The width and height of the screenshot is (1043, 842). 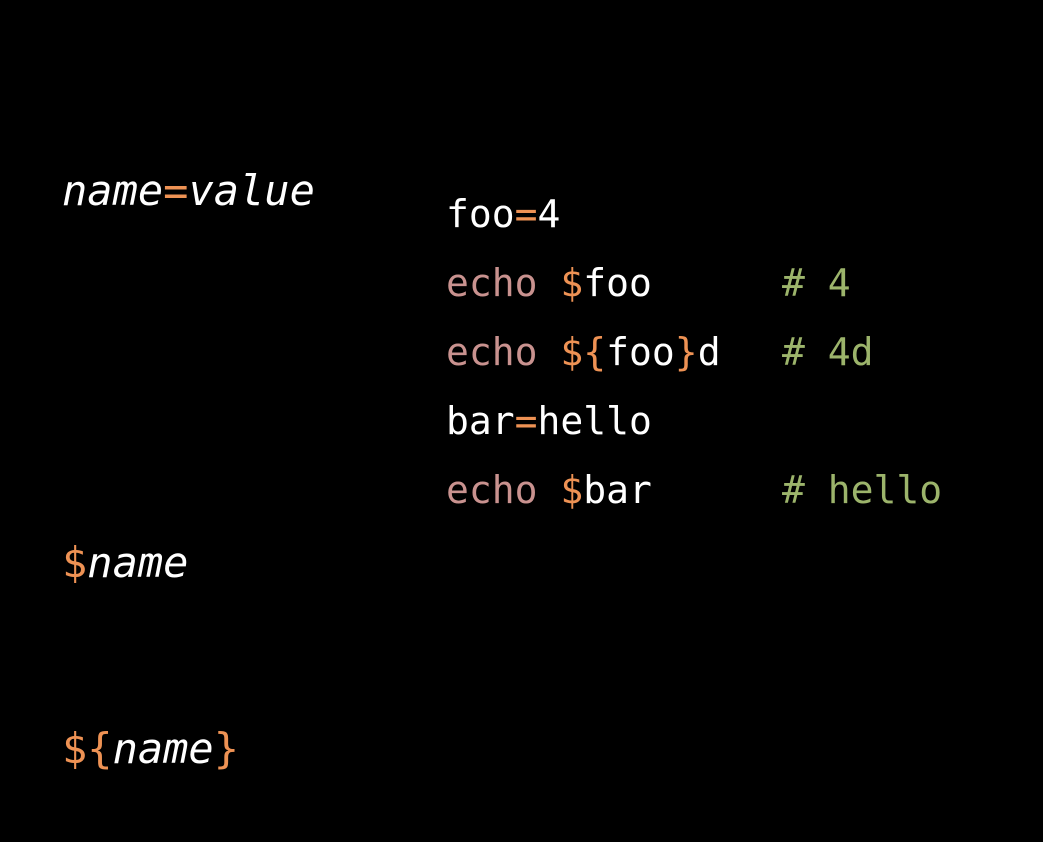 I want to click on code-line: foo=4, so click(x=694, y=214).